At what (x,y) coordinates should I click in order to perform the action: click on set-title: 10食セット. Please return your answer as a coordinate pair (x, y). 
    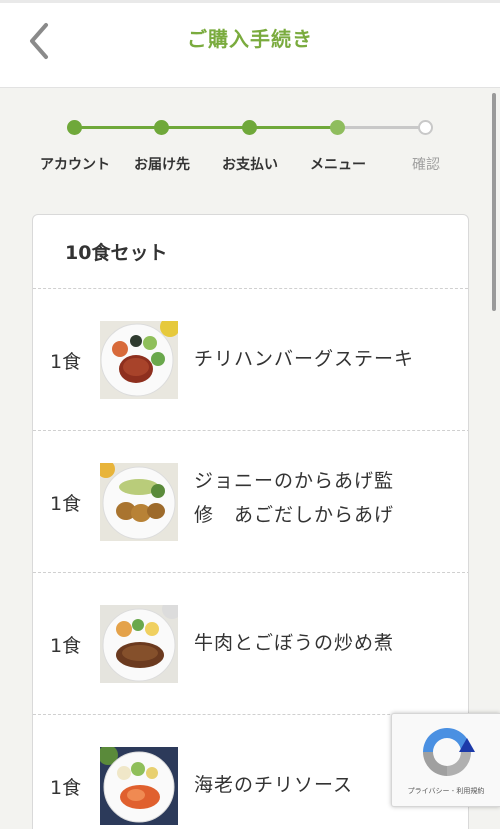
    Looking at the image, I should click on (116, 253).